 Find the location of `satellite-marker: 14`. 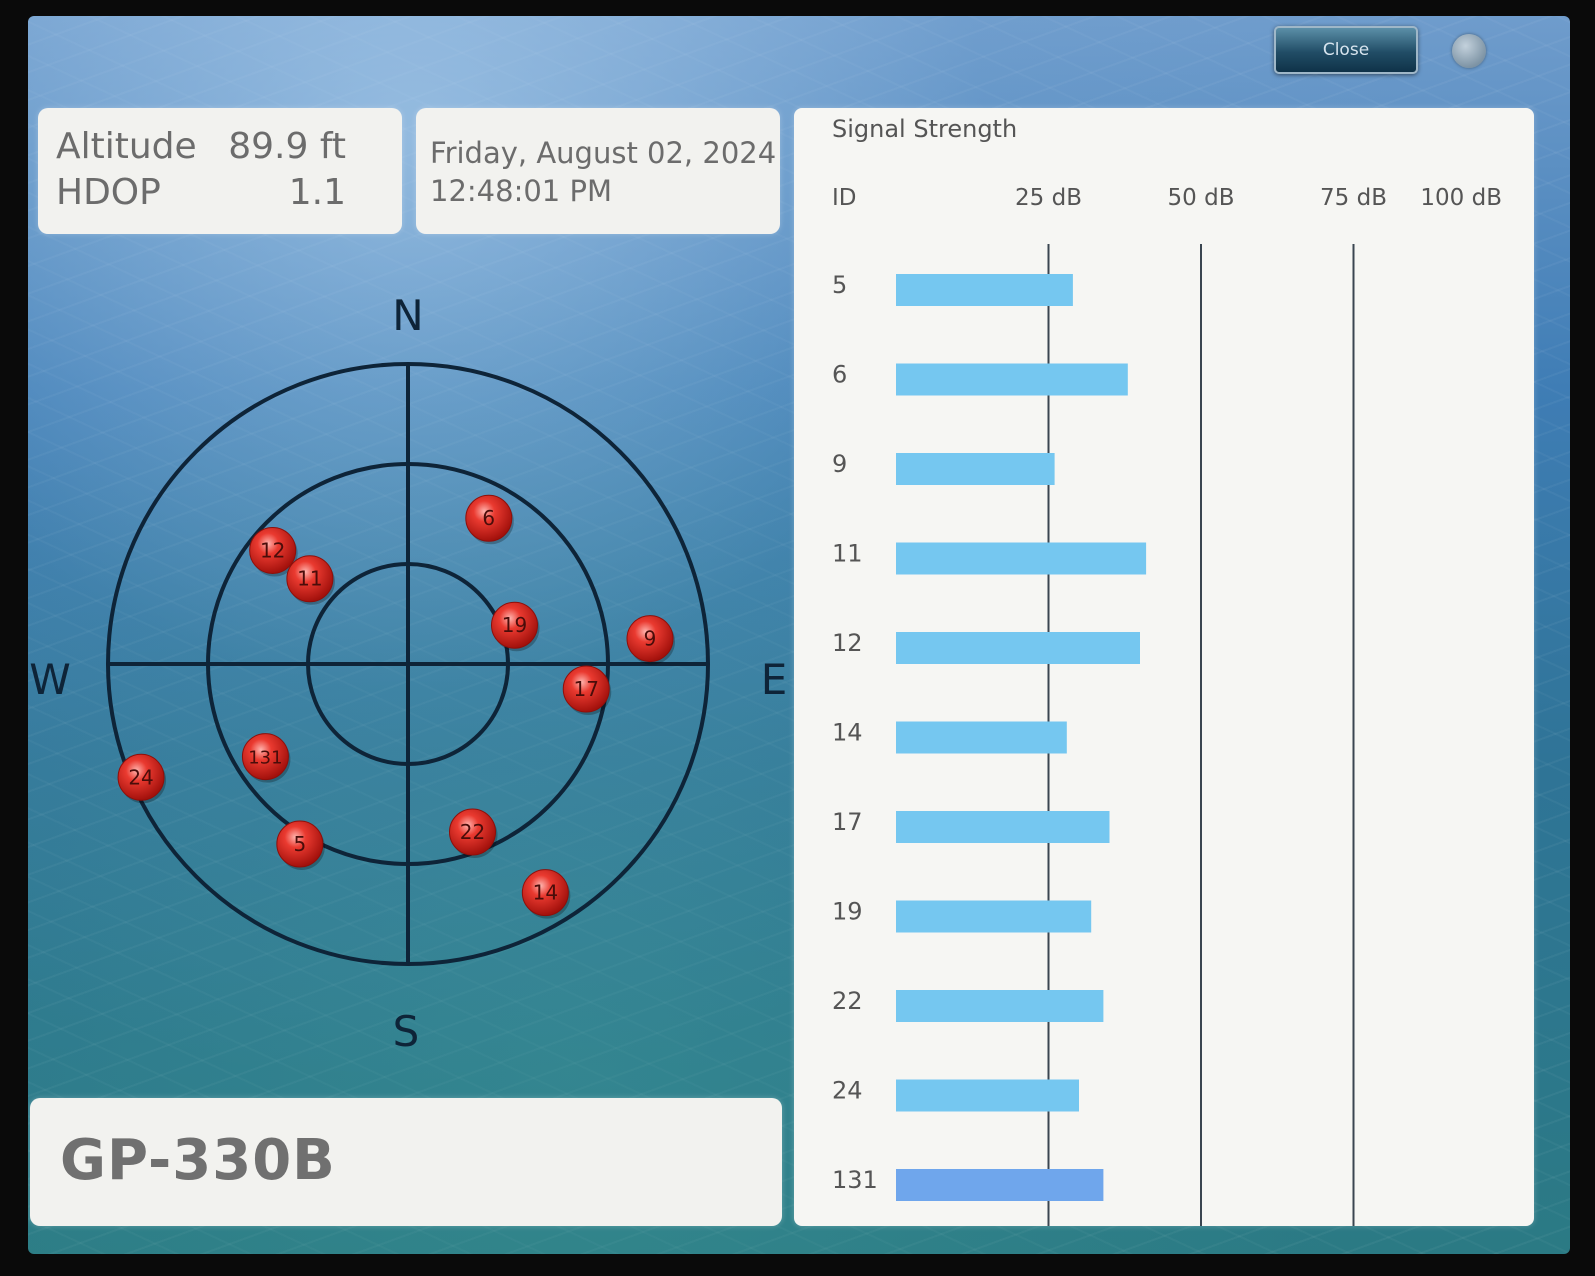

satellite-marker: 14 is located at coordinates (546, 894).